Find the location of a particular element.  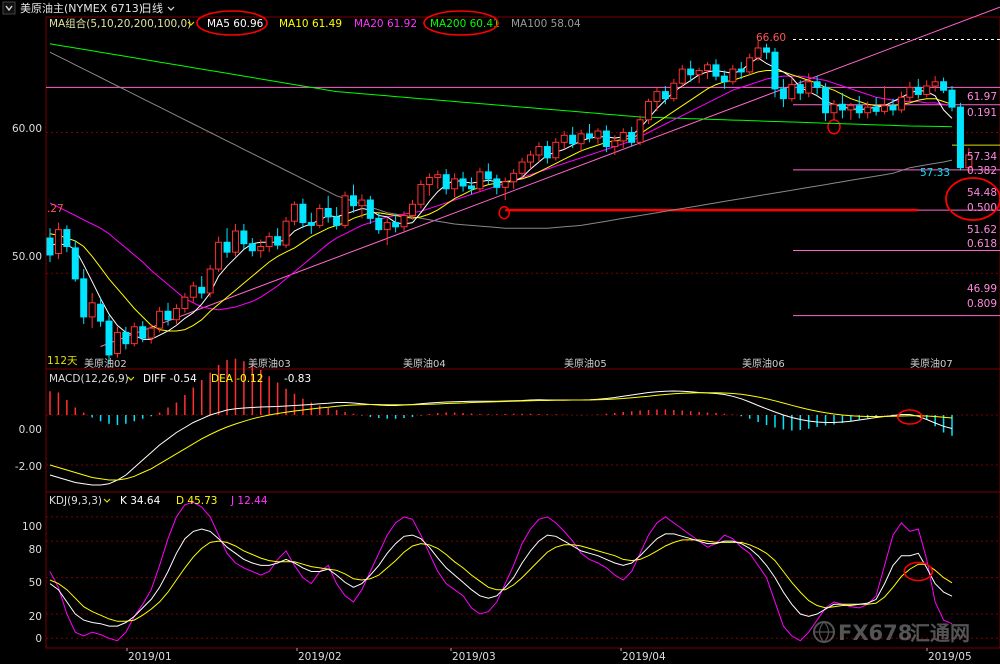

contract-label-05: 美原油05 is located at coordinates (585, 363).